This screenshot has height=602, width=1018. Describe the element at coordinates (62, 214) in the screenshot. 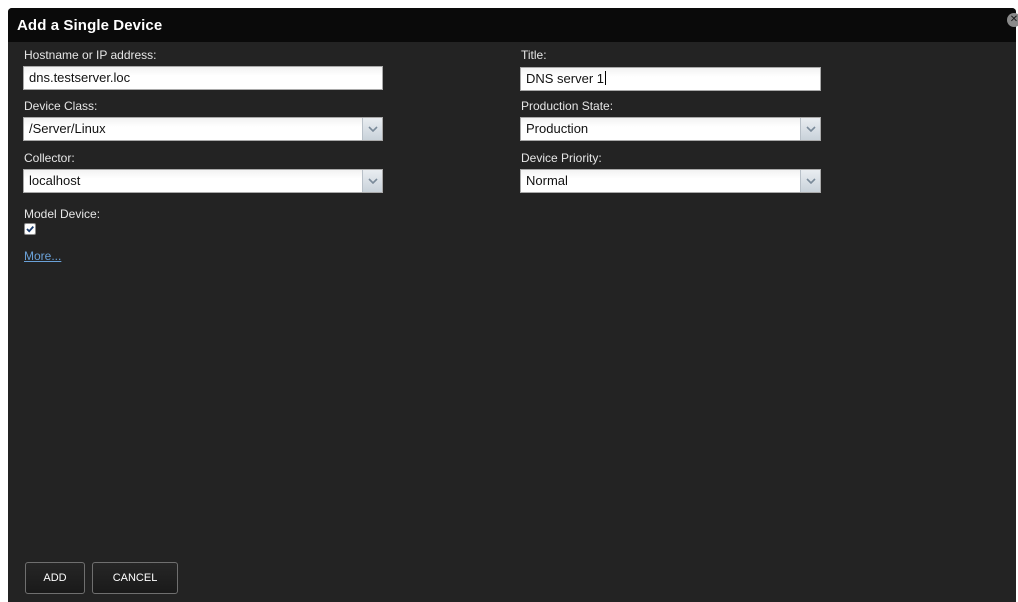

I see `model-device-label: Model Device:` at that location.